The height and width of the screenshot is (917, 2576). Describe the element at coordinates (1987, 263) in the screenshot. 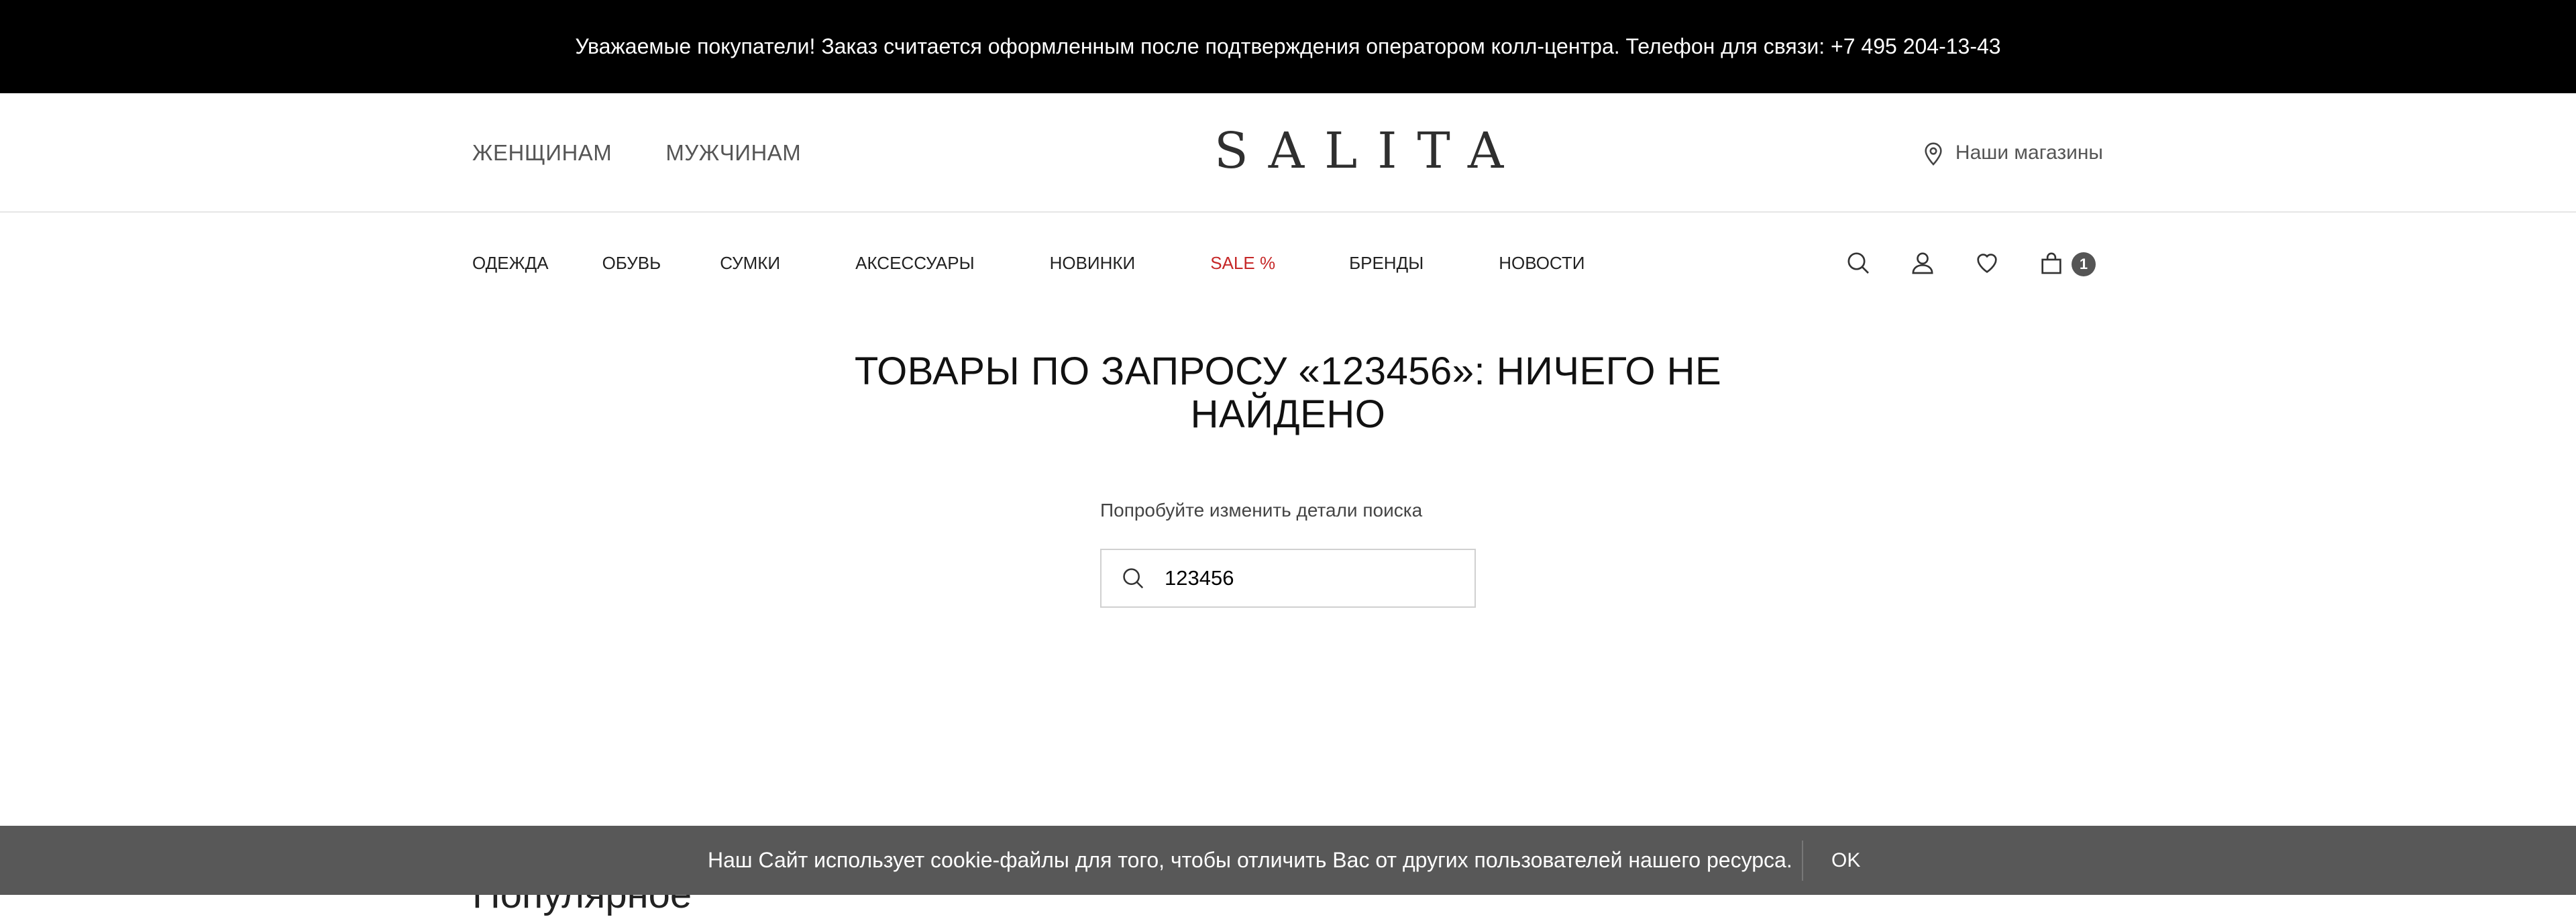

I see `heart-icon` at that location.